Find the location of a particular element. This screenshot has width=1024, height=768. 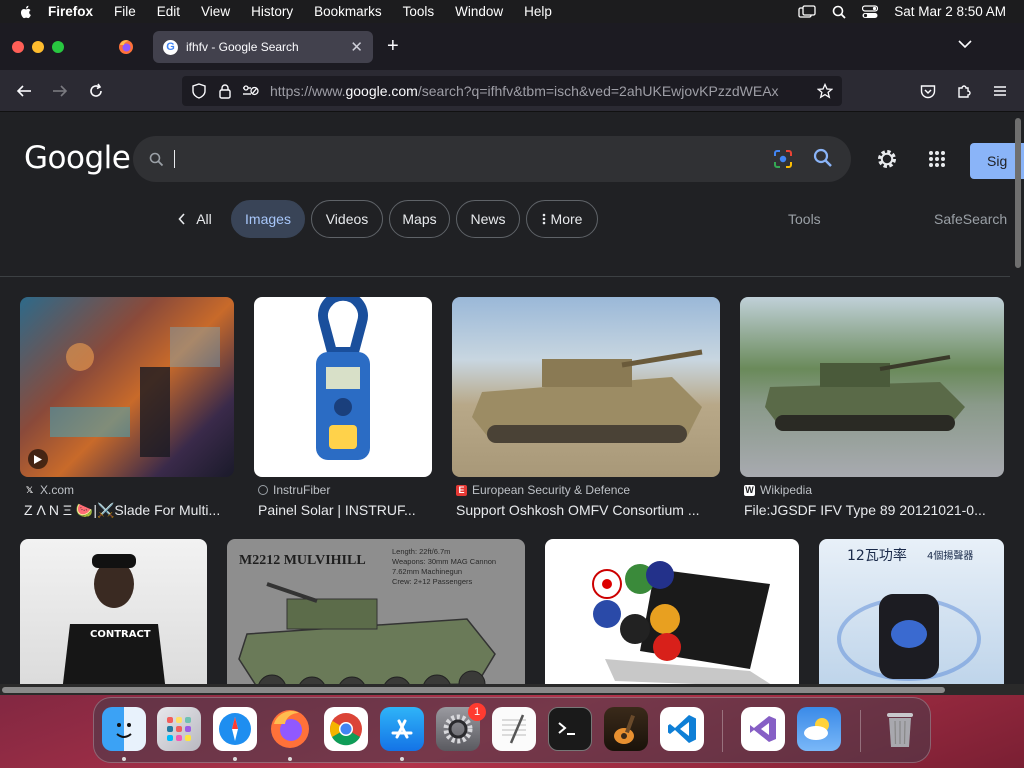

tools-button: Tools is located at coordinates (804, 219).